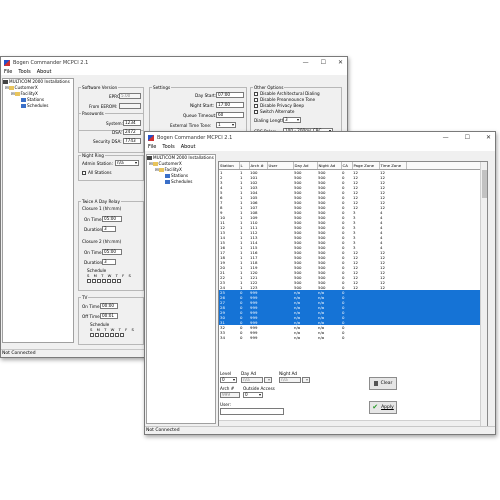  What do you see at coordinates (392, 337) in the screenshot?
I see `cell-time-zone` at bounding box center [392, 337].